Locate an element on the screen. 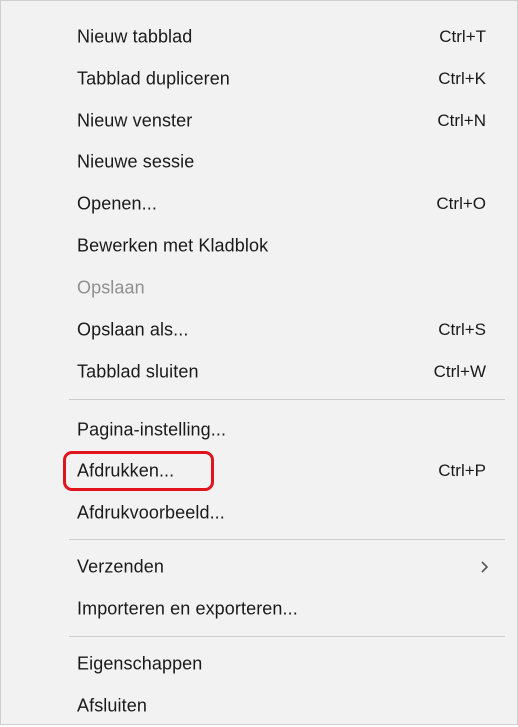 The width and height of the screenshot is (518, 727). menu-item-new-session: Nieuwe sessie is located at coordinates (259, 162).